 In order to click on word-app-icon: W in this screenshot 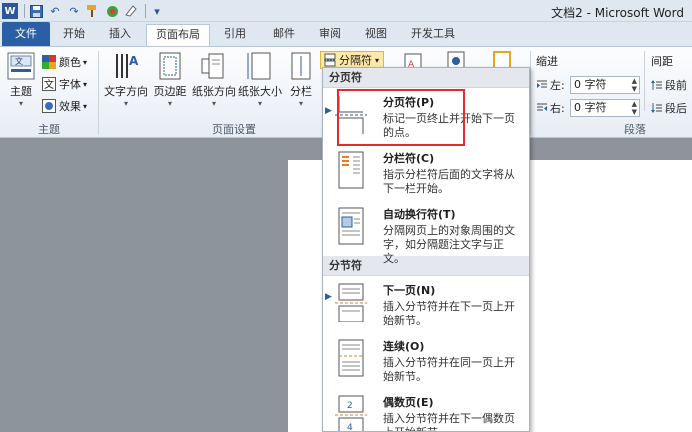, I will do `click(10, 11)`.